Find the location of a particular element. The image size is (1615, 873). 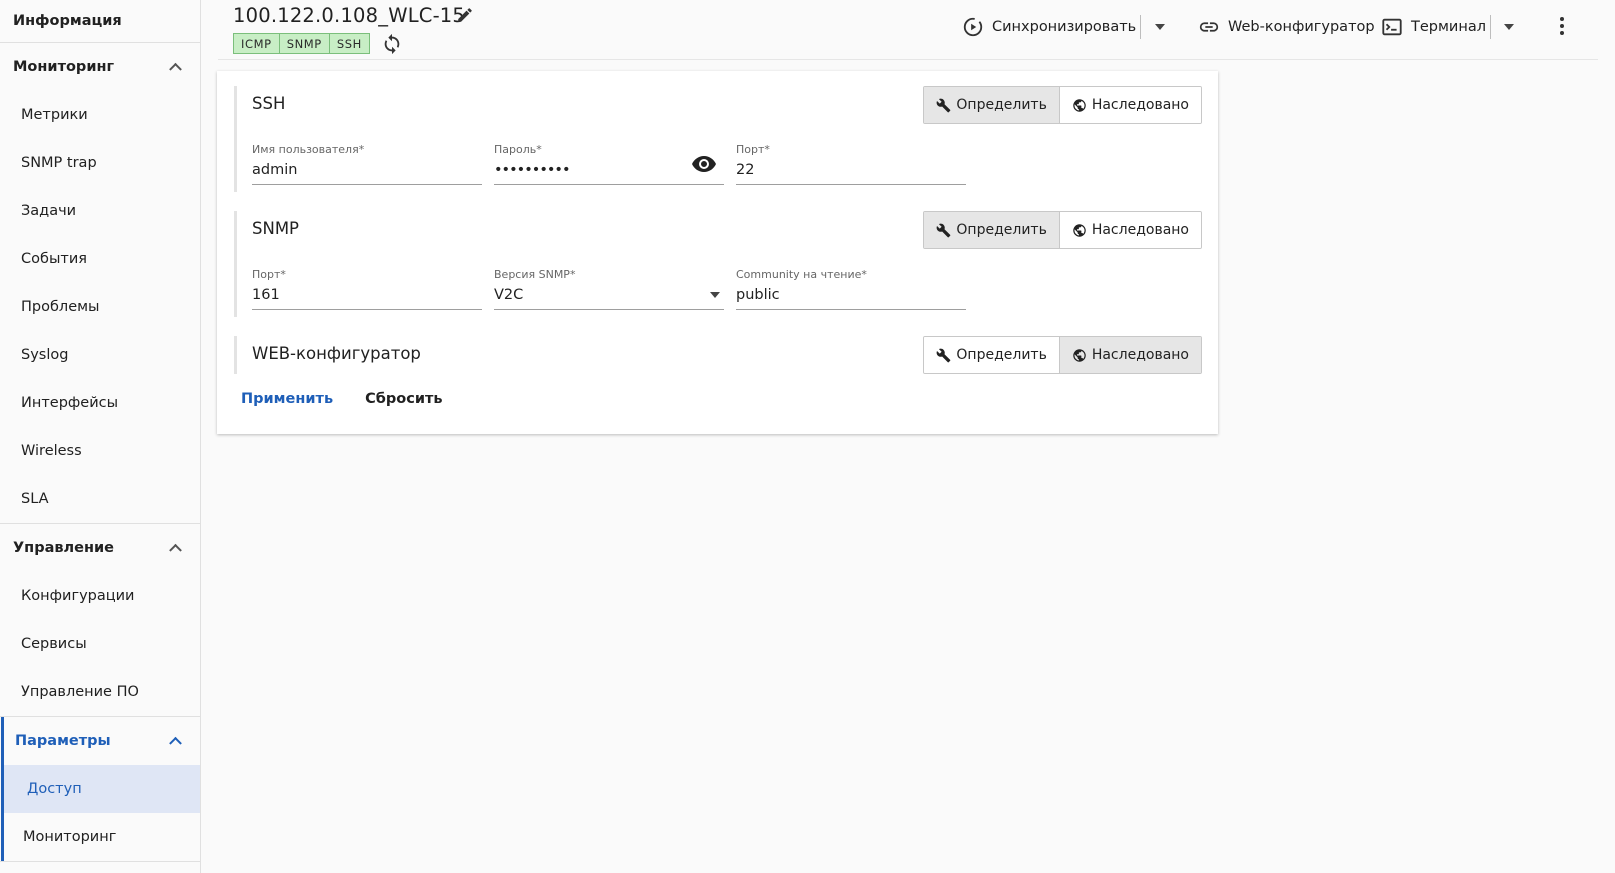

ssh-username-input is located at coordinates (347, 170).